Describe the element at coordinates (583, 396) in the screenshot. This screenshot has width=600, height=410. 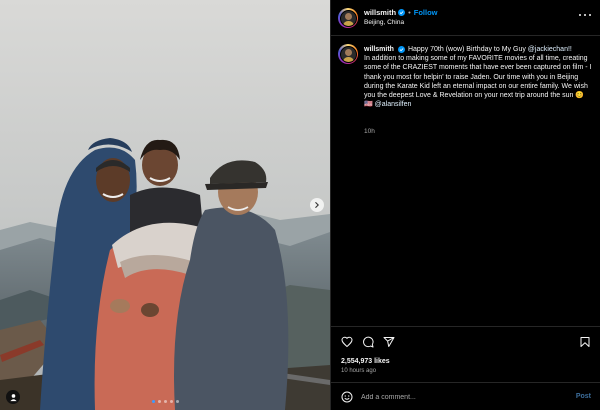
I see `post-comment-button: Post` at that location.